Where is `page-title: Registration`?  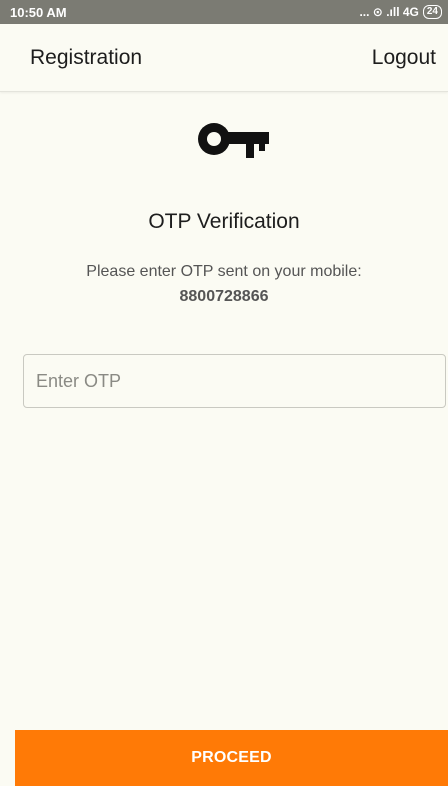
page-title: Registration is located at coordinates (86, 57).